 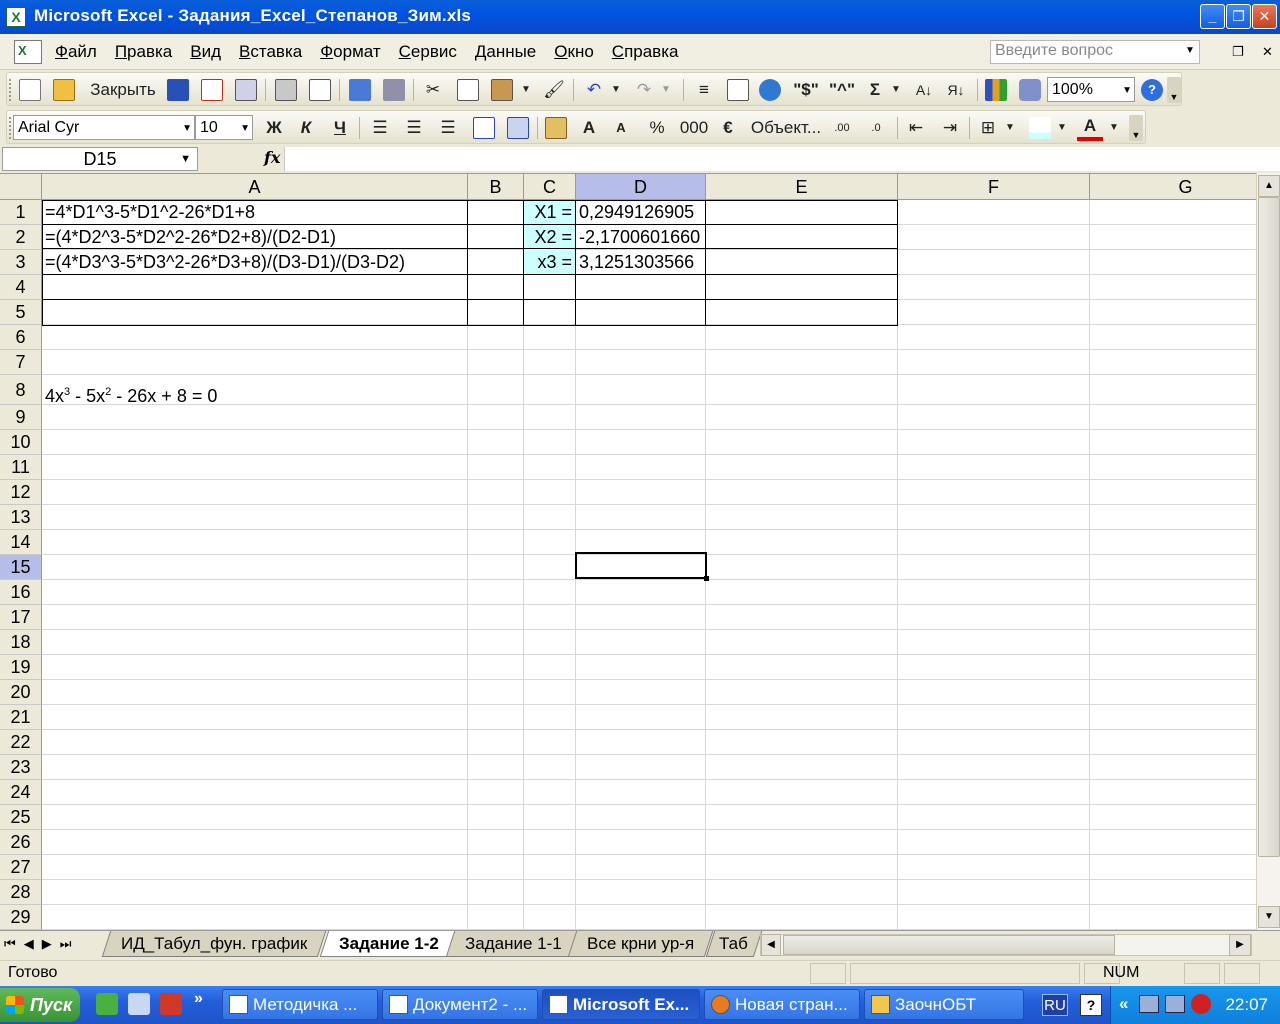 I want to click on merge-center-icon, so click(x=484, y=128).